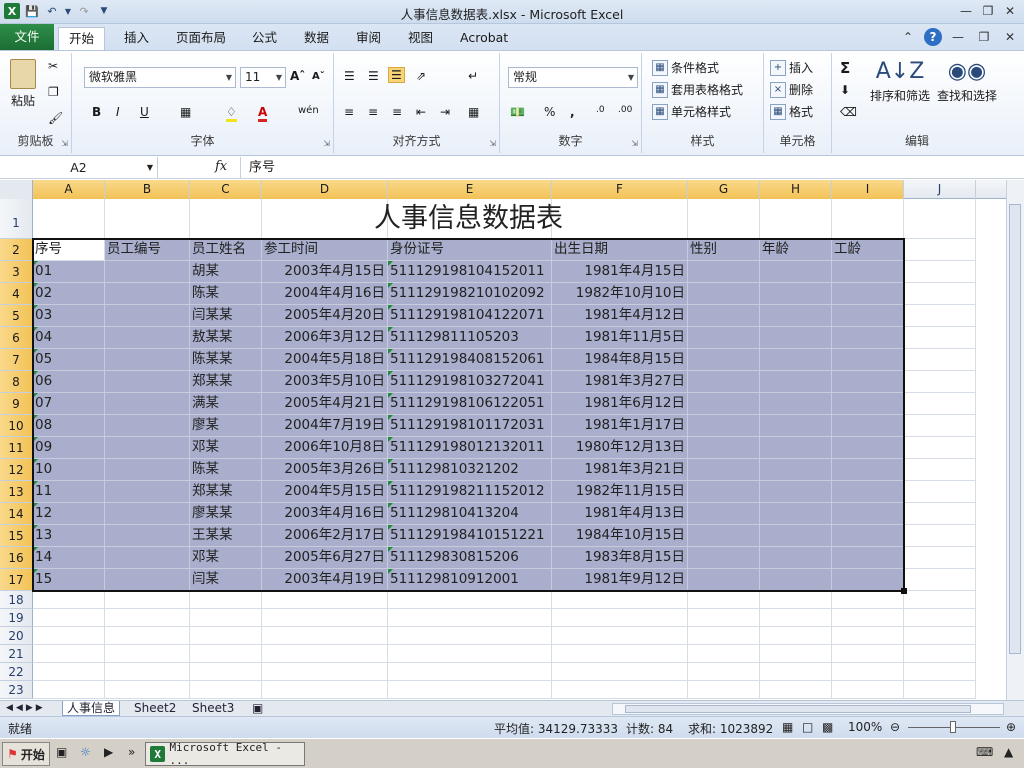 This screenshot has width=1024, height=768. What do you see at coordinates (53, 66) in the screenshot?
I see `cut-icon: ✂` at bounding box center [53, 66].